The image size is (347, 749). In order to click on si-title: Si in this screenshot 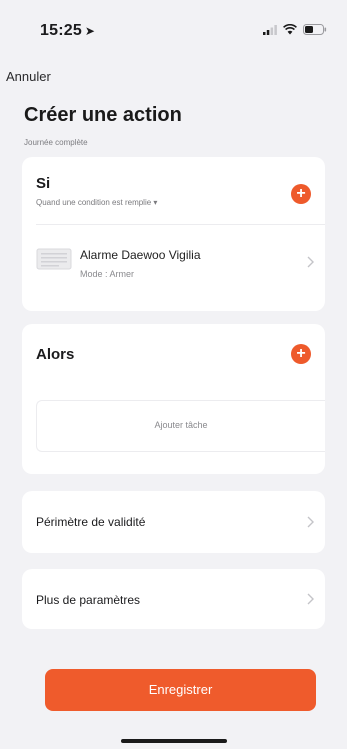, I will do `click(43, 183)`.